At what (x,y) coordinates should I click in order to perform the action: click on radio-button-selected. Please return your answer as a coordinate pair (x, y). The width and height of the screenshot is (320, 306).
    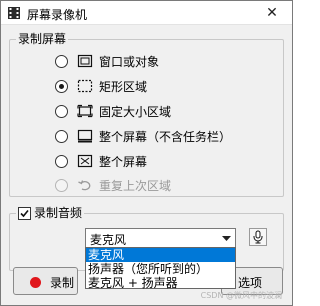
    Looking at the image, I should click on (61, 86).